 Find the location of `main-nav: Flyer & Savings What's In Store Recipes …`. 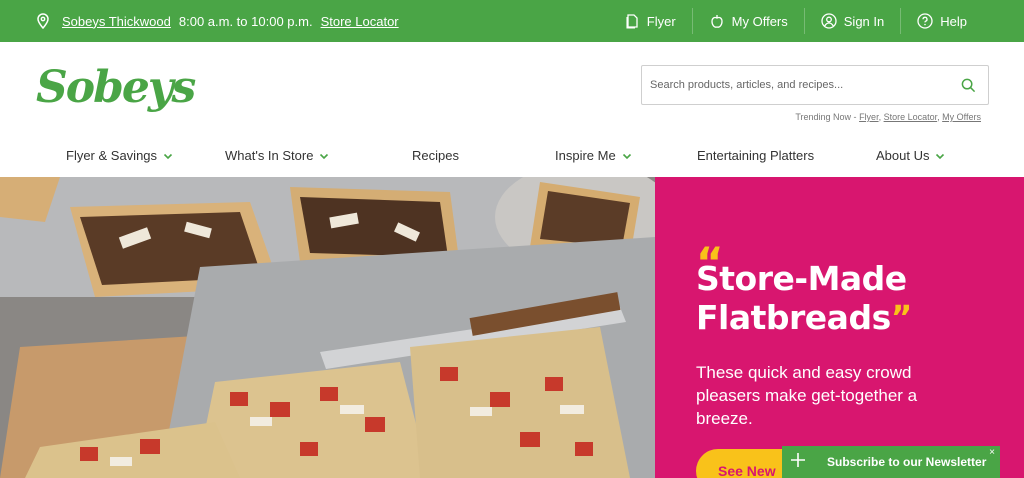

main-nav: Flyer & Savings What's In Store Recipes … is located at coordinates (512, 155).